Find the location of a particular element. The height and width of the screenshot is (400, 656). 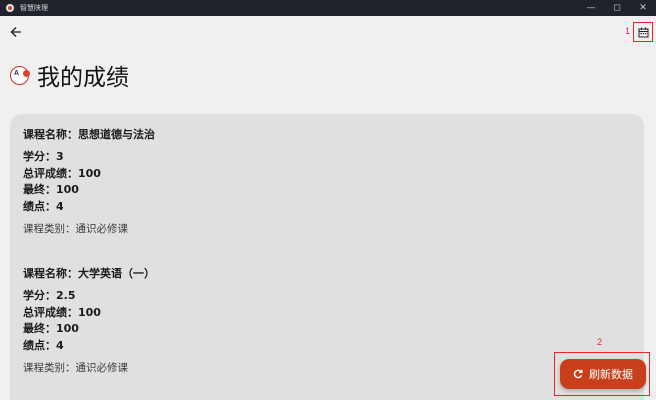

page-title: 我的成绩 is located at coordinates (83, 78).